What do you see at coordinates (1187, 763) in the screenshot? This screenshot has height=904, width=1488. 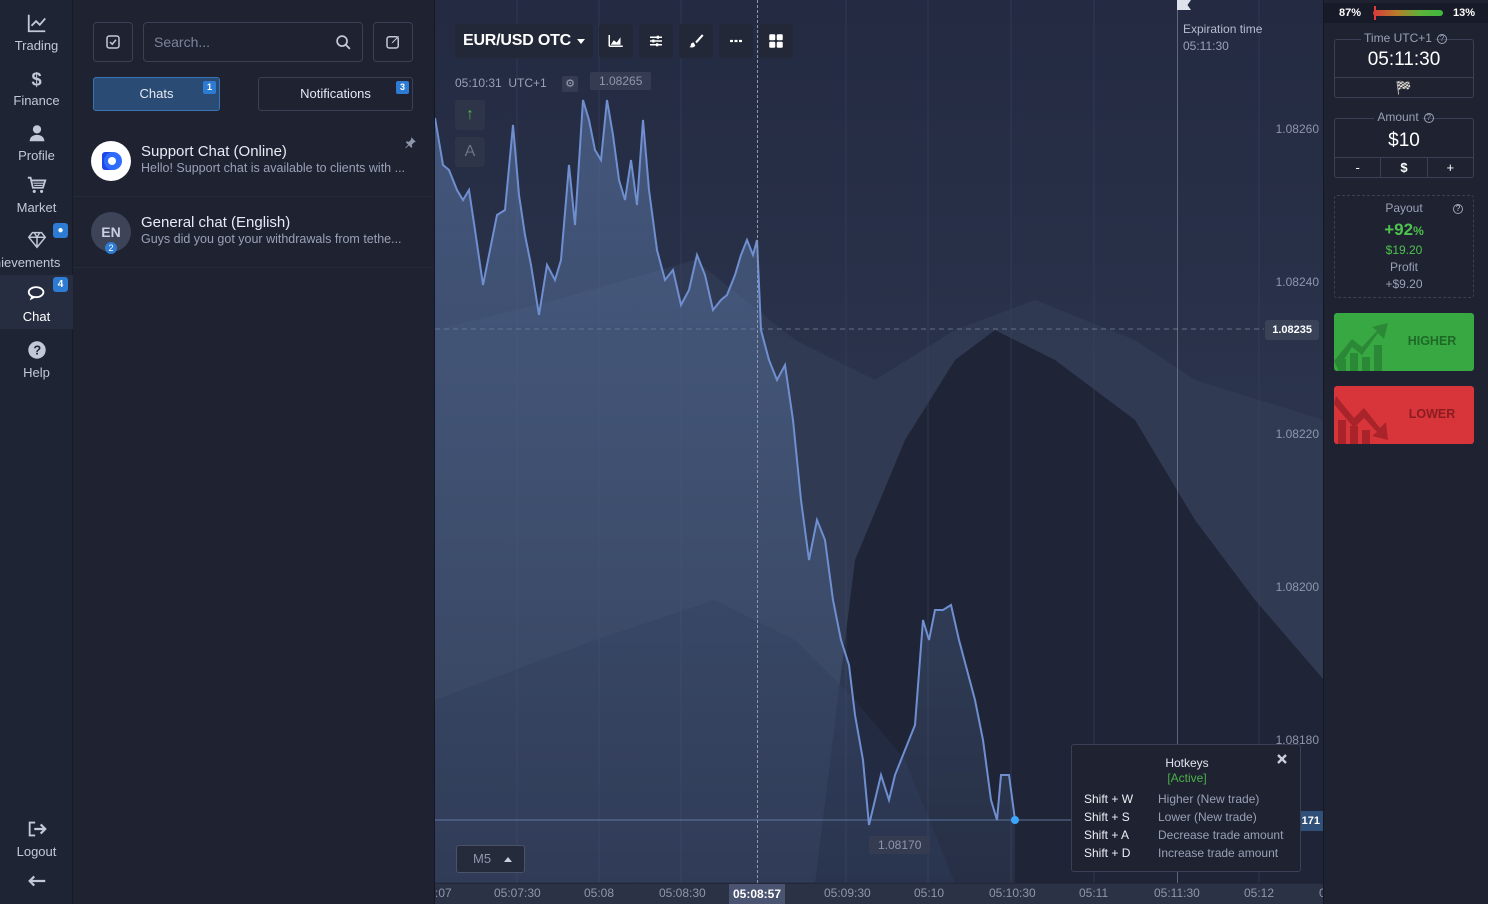 I see `hotkeys-title: Hotkeys` at bounding box center [1187, 763].